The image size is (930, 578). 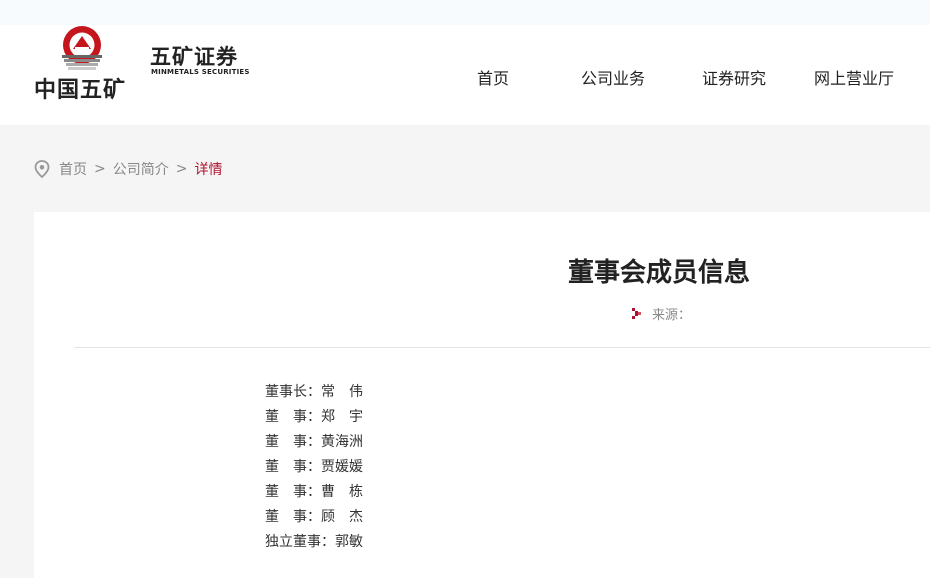 I want to click on nav-item-research: 证券研究, so click(x=734, y=77).